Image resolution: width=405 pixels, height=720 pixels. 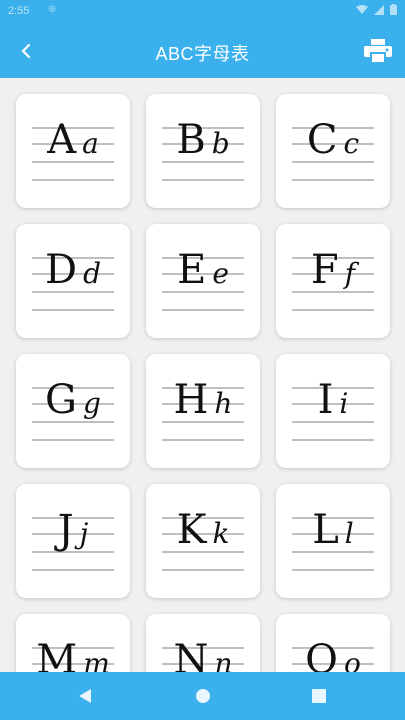 What do you see at coordinates (62, 140) in the screenshot?
I see `uppercase-letter: A` at bounding box center [62, 140].